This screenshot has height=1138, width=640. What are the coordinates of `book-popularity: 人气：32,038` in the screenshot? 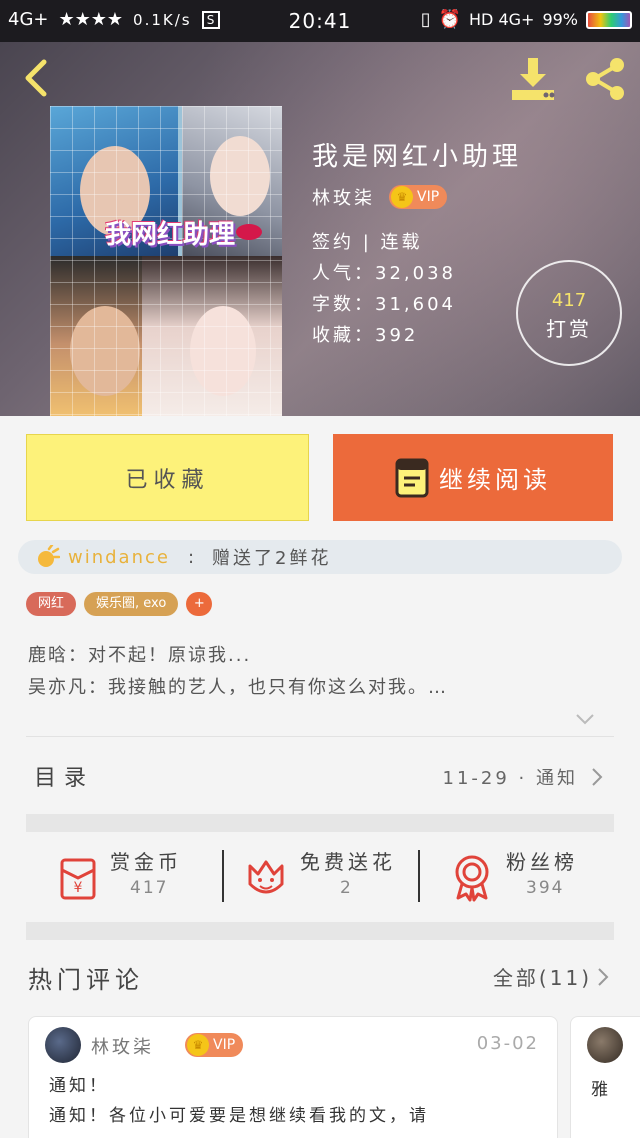 It's located at (384, 273).